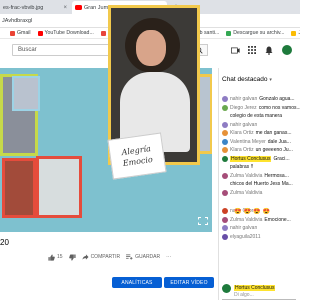 Image resolution: width=320 pixels, height=300 pixels. I want to click on chat-header-title: Chat destacado, so click(245, 79).